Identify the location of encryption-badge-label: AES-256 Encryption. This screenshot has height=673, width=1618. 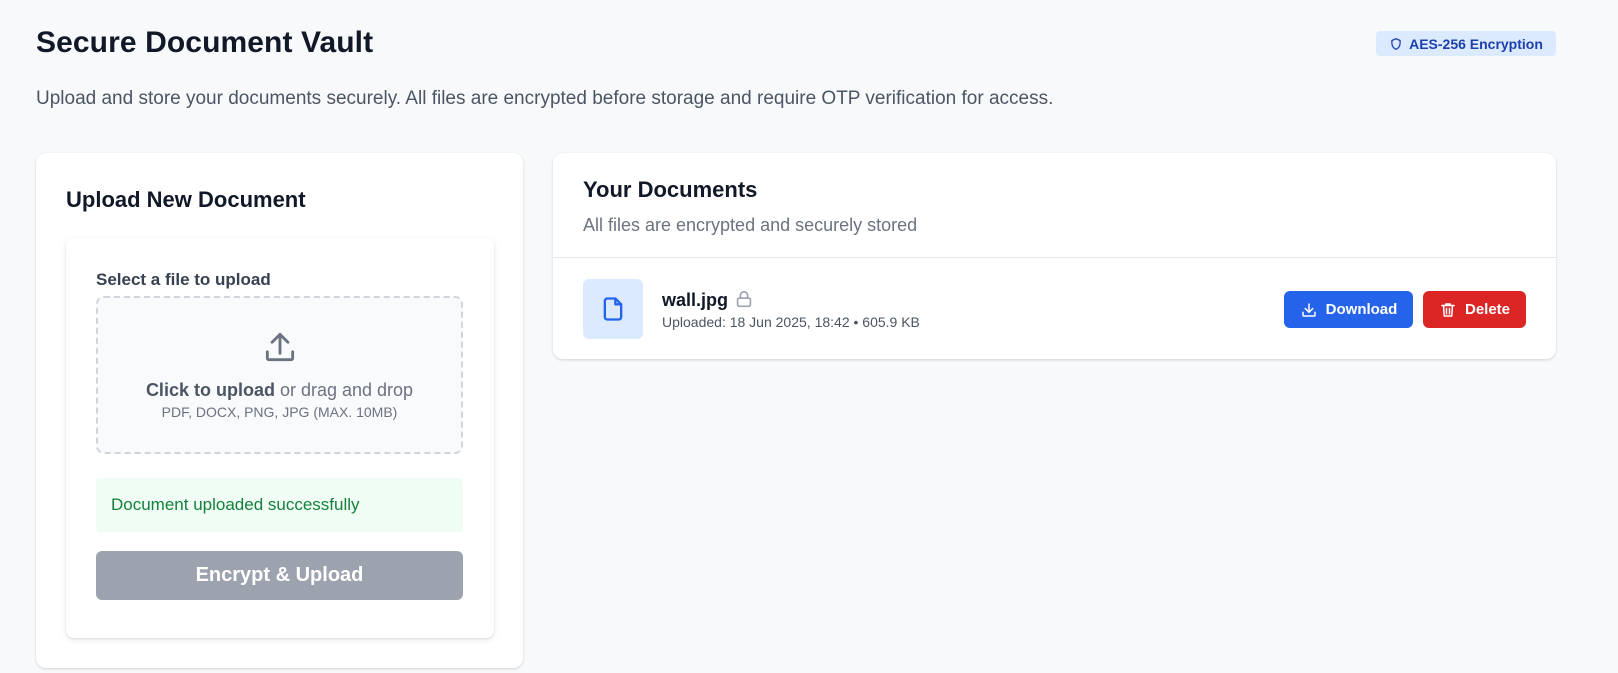
(1476, 43).